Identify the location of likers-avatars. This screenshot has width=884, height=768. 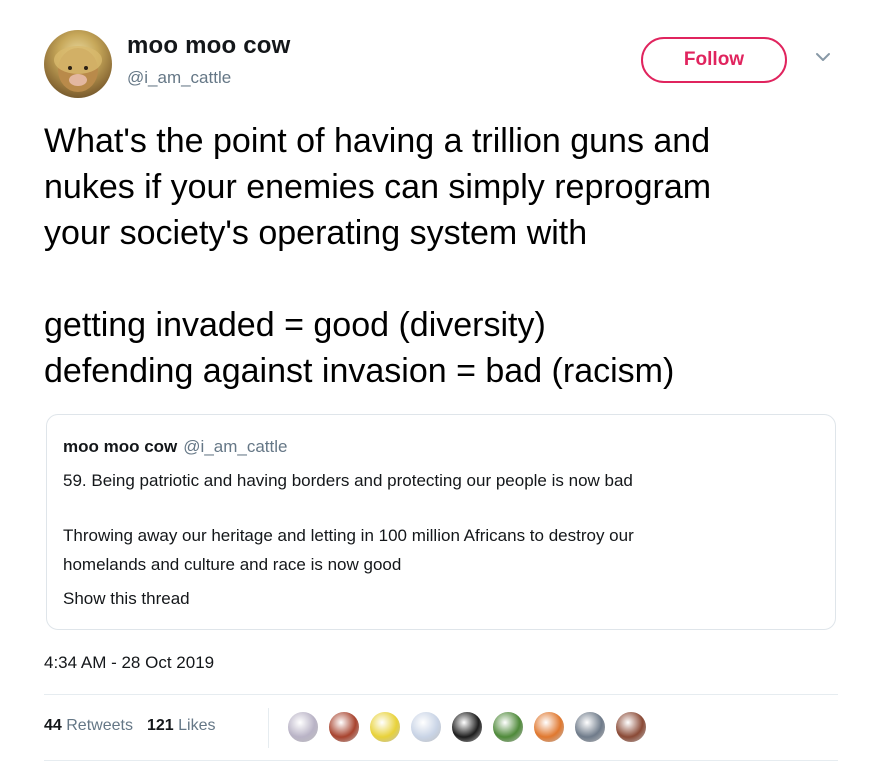
(476, 727).